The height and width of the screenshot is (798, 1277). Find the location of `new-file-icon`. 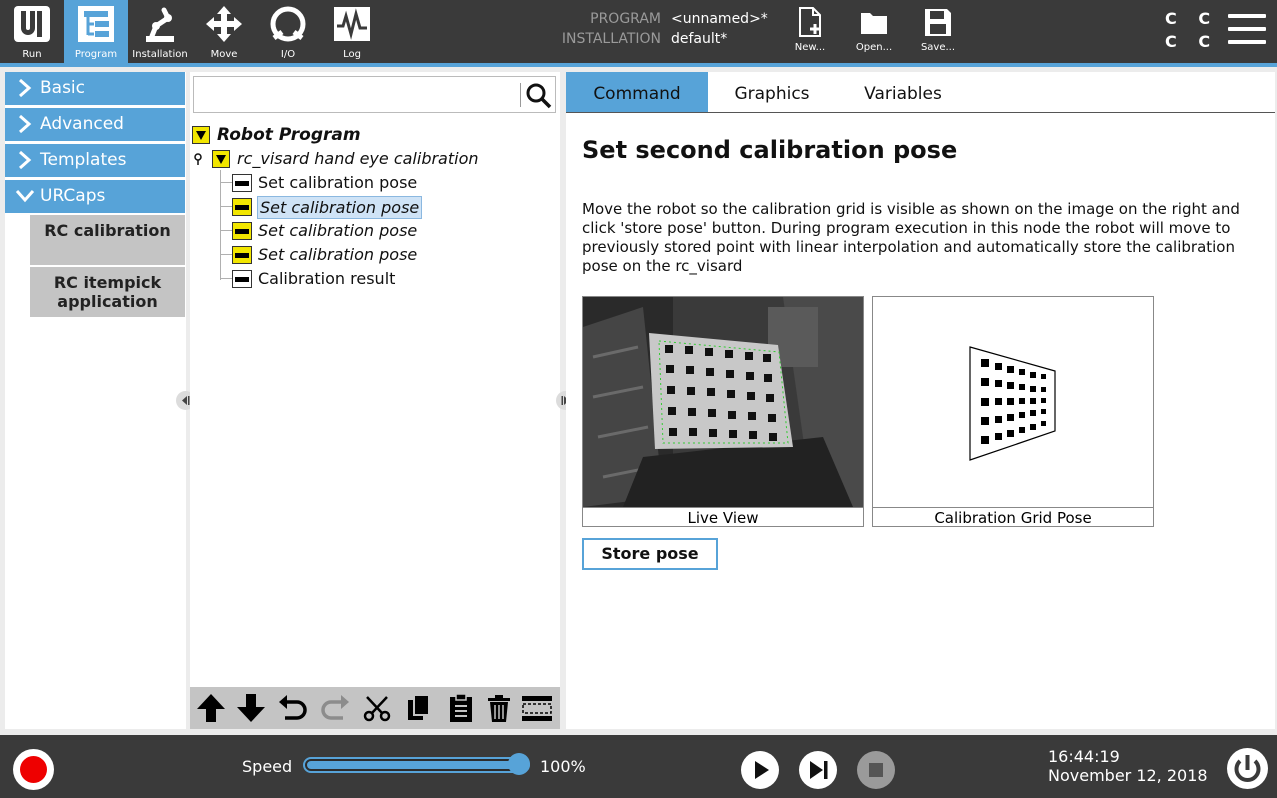

new-file-icon is located at coordinates (810, 22).